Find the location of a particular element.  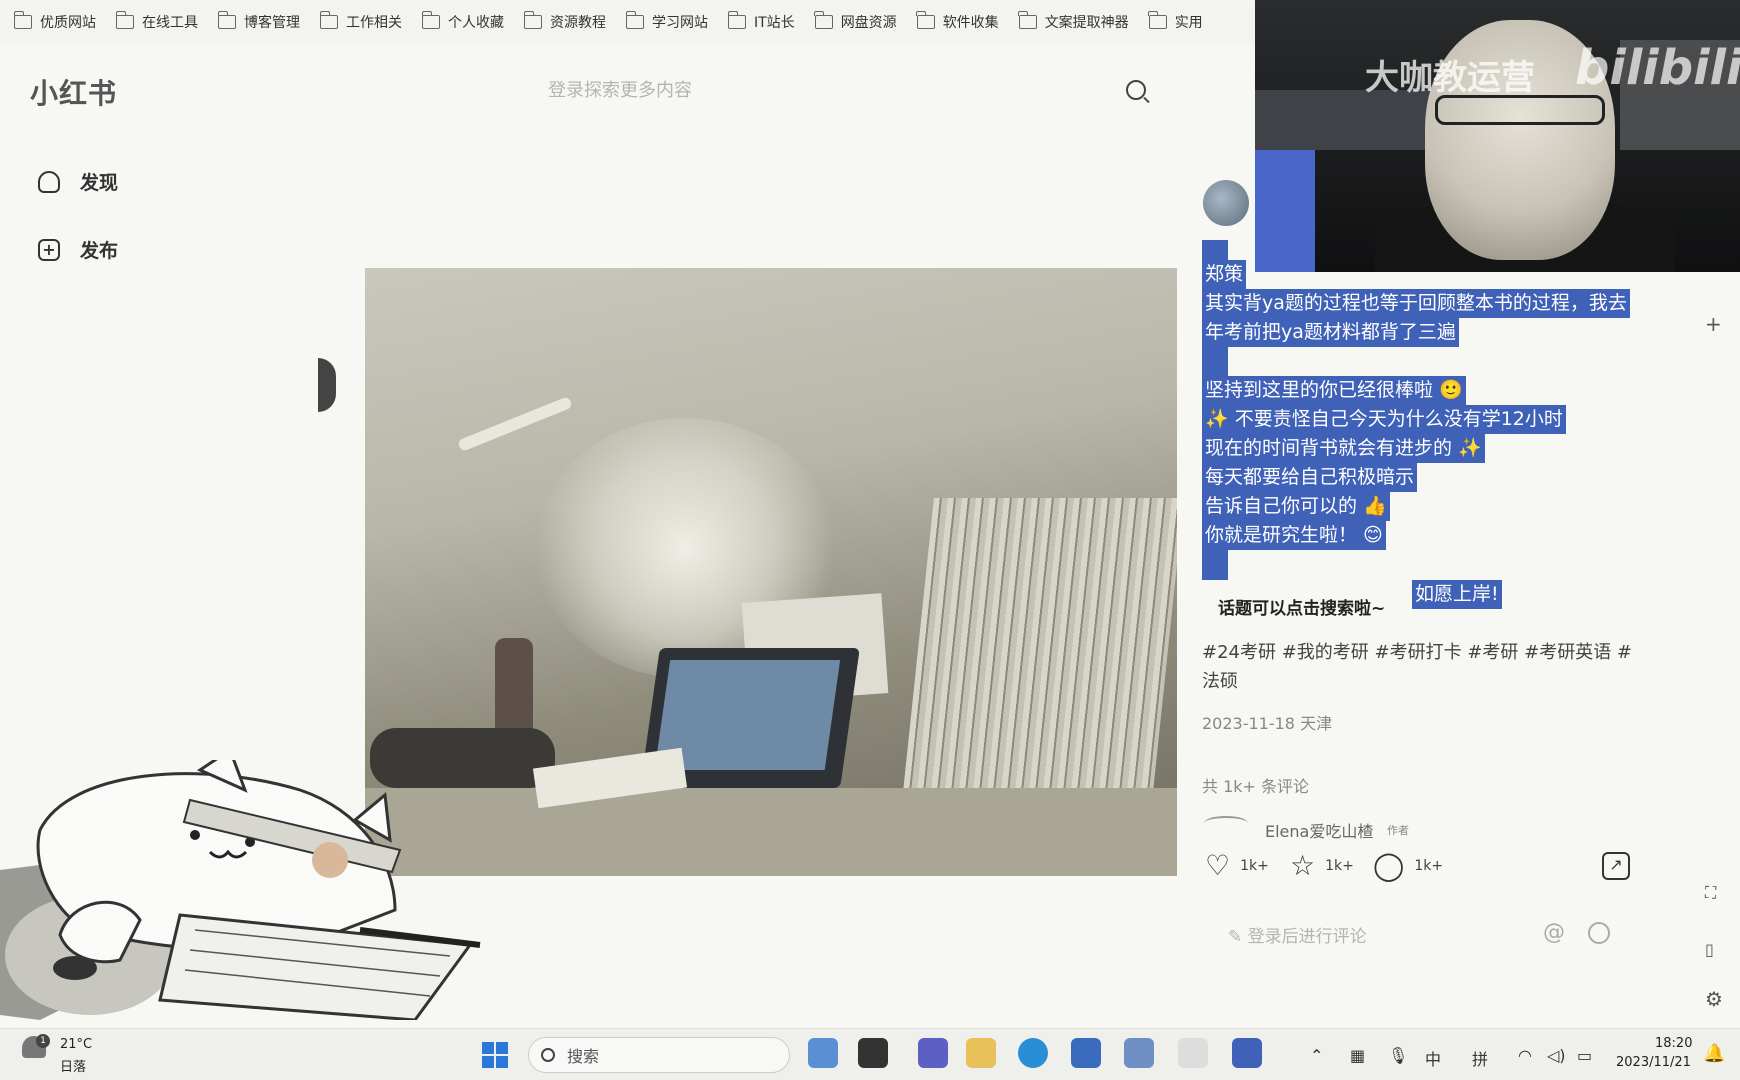

bookmark-label: 软件收集 is located at coordinates (970, 23).